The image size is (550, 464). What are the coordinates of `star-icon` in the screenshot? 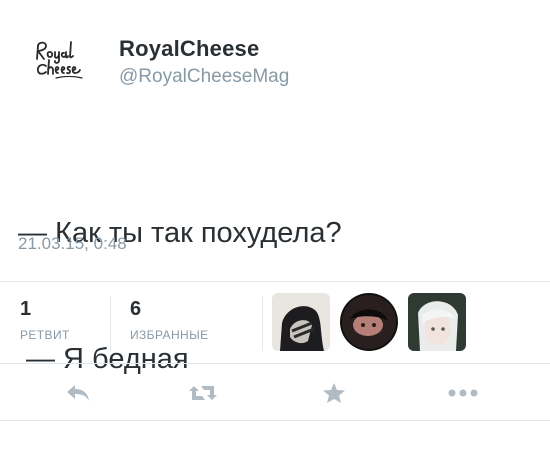 It's located at (334, 393).